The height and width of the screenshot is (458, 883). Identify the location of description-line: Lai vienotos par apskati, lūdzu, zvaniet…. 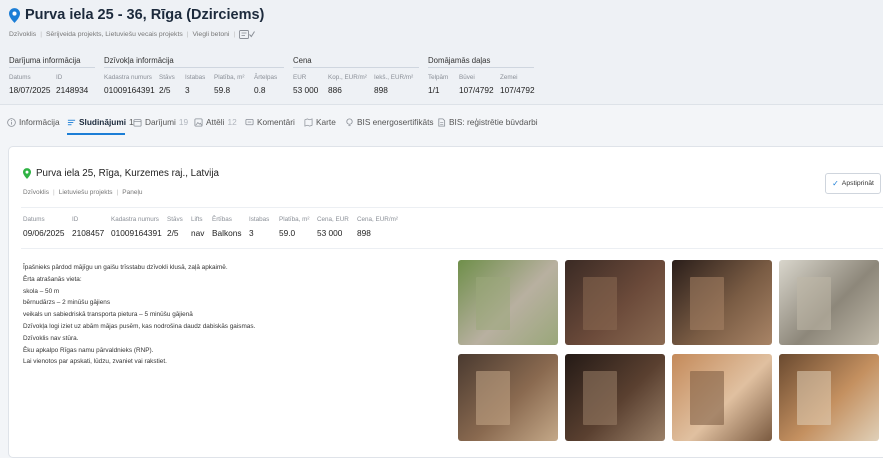
(95, 362).